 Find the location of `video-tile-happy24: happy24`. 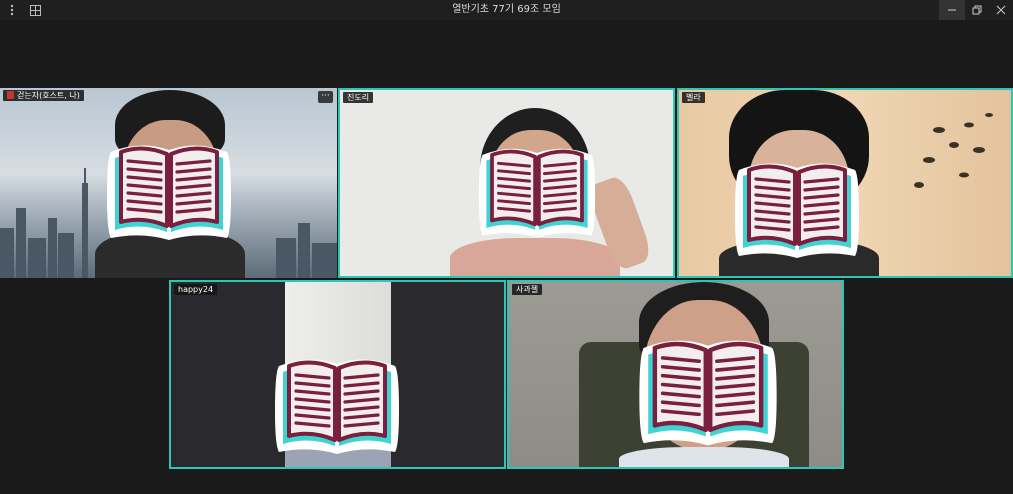

video-tile-happy24: happy24 is located at coordinates (337, 374).